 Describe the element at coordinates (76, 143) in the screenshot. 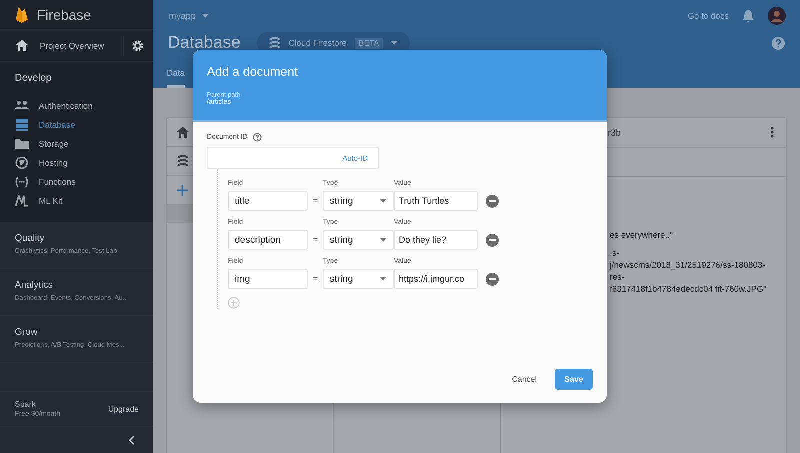

I see `nav-item: Storage` at that location.